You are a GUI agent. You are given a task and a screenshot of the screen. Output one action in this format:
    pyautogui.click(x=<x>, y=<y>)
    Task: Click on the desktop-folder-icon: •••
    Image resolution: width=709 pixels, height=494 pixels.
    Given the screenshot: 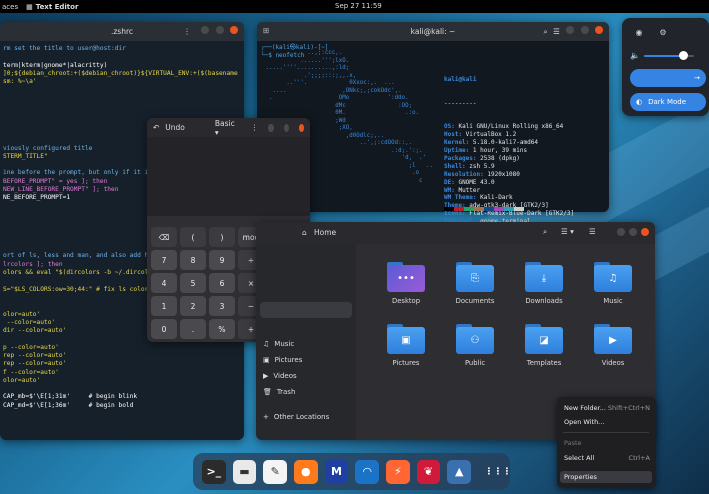 What is the action you would take?
    pyautogui.click(x=406, y=277)
    